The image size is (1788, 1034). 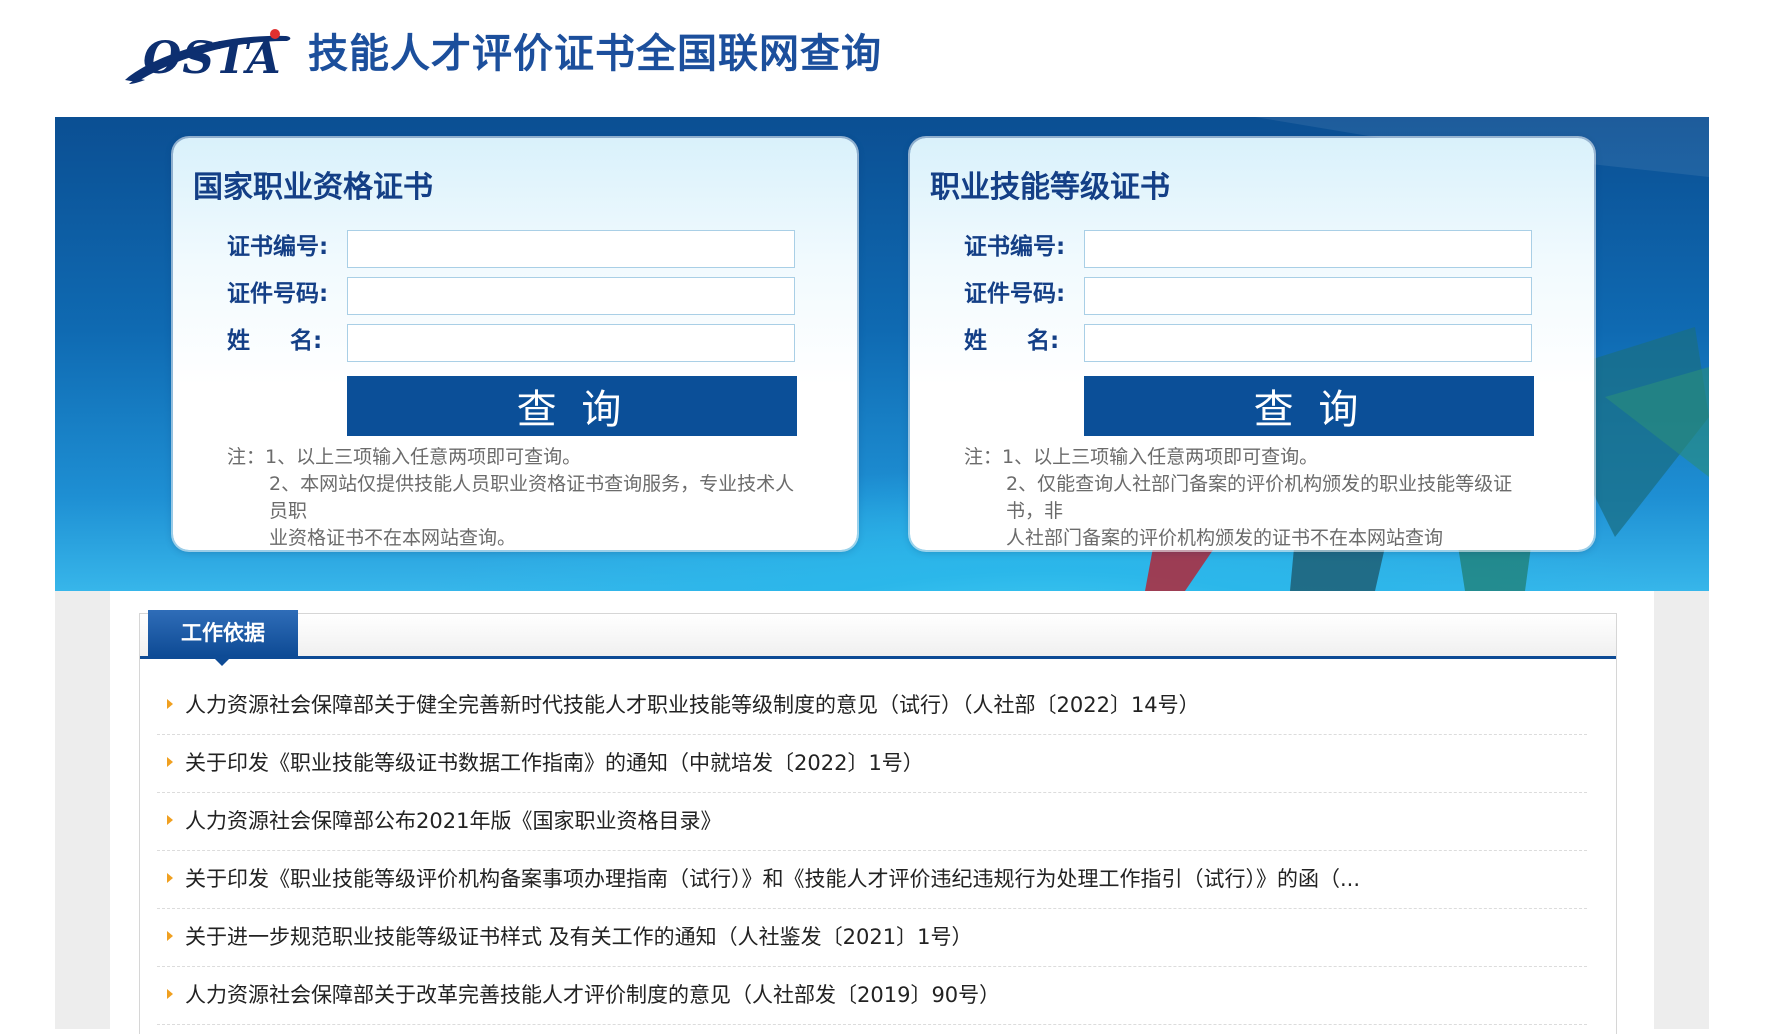 I want to click on site-title: 技能人才评价证书全国联网查询, so click(x=595, y=54).